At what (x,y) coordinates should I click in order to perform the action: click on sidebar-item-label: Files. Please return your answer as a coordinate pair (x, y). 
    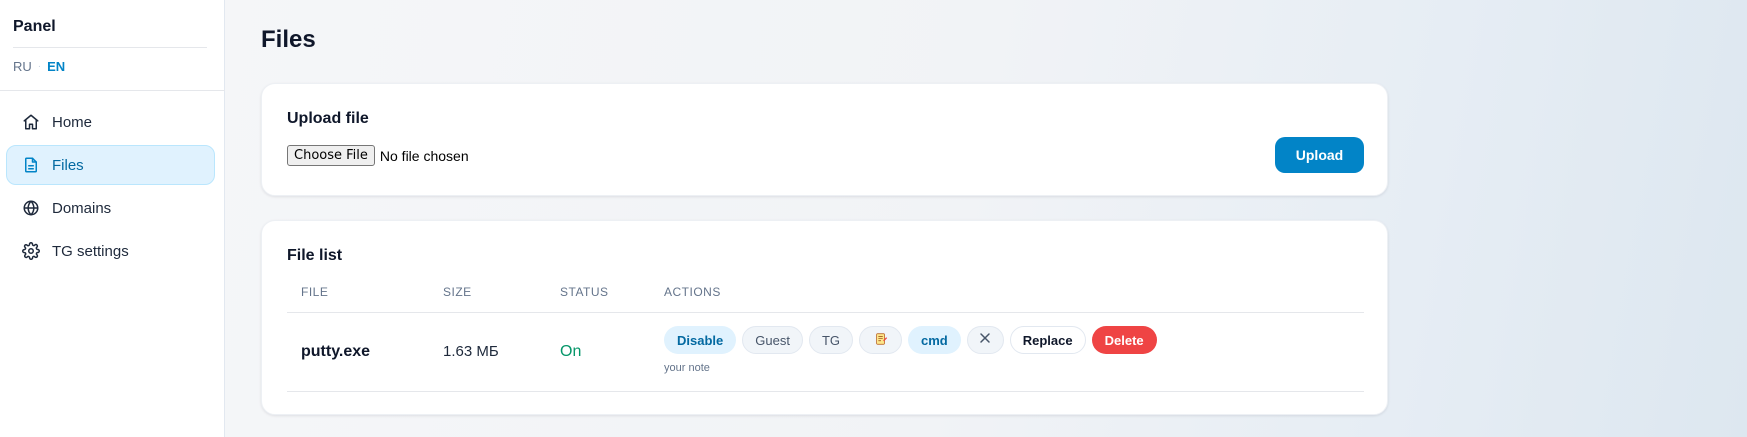
    Looking at the image, I should click on (68, 165).